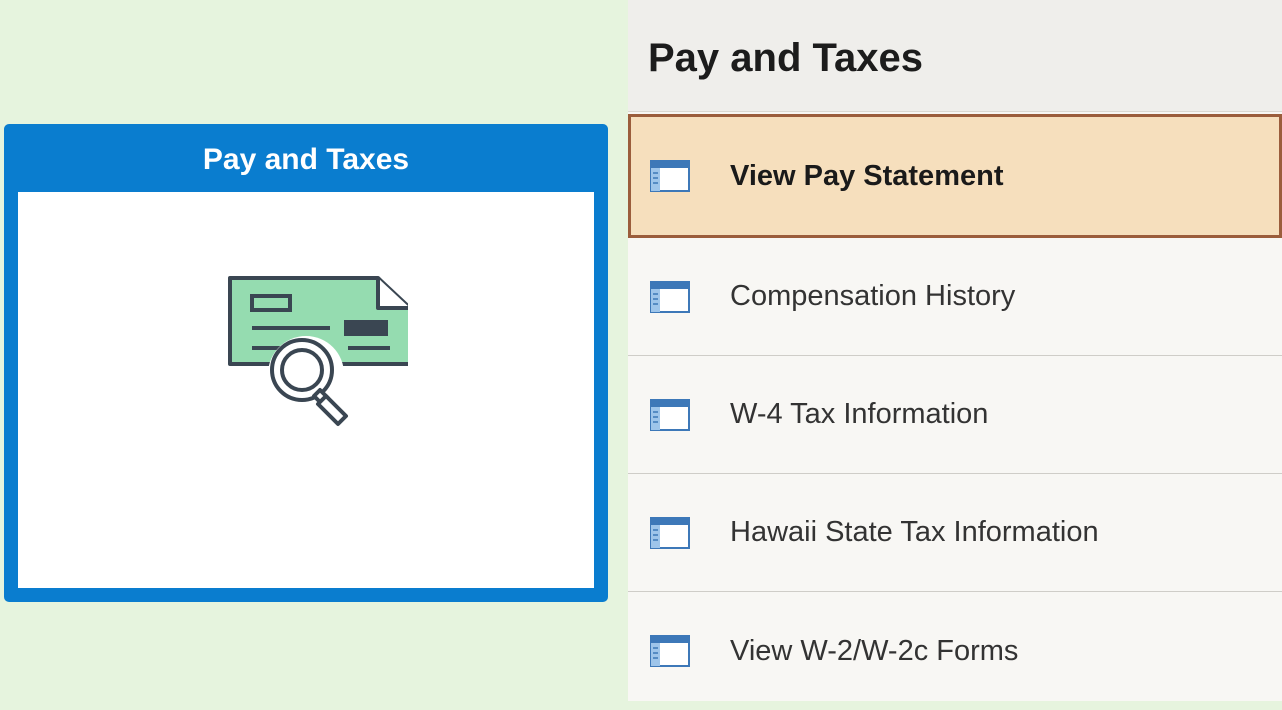 This screenshot has height=710, width=1282. Describe the element at coordinates (914, 532) in the screenshot. I see `menu-item-label: Hawaii State Tax Information` at that location.